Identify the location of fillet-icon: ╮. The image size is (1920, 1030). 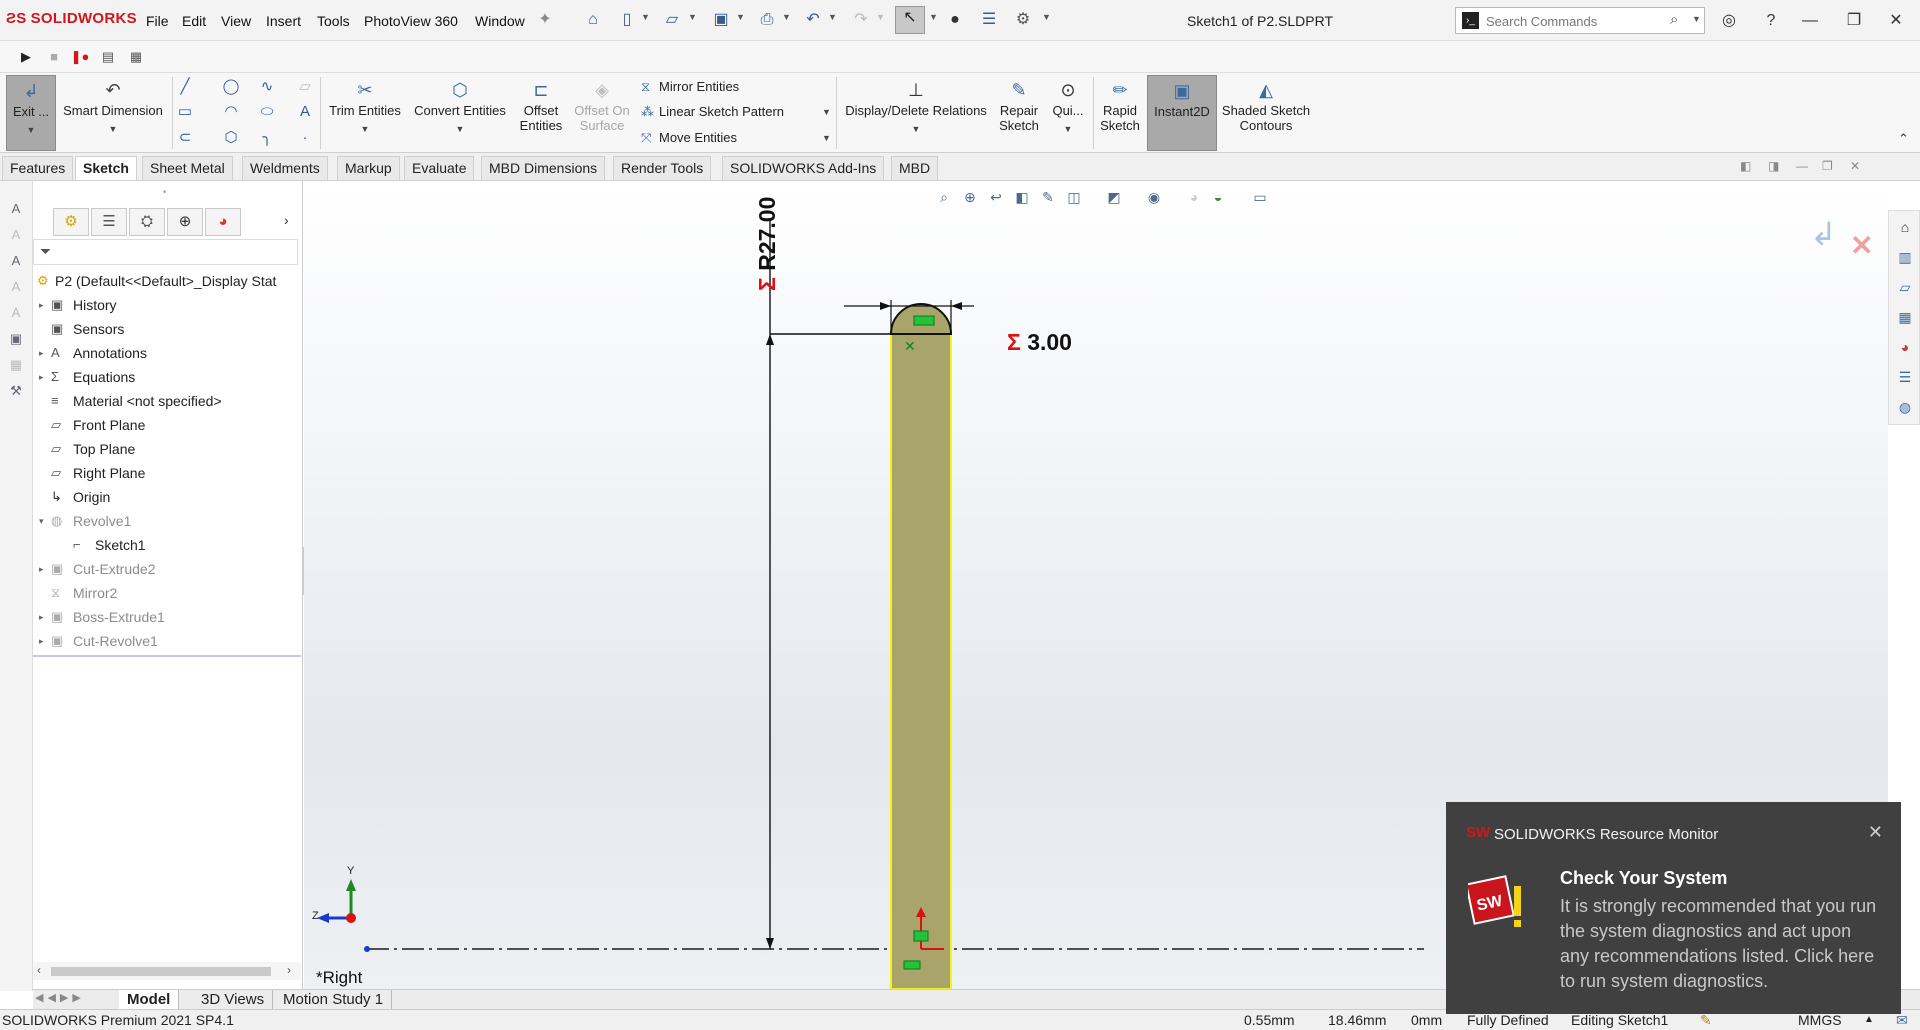
(267, 138).